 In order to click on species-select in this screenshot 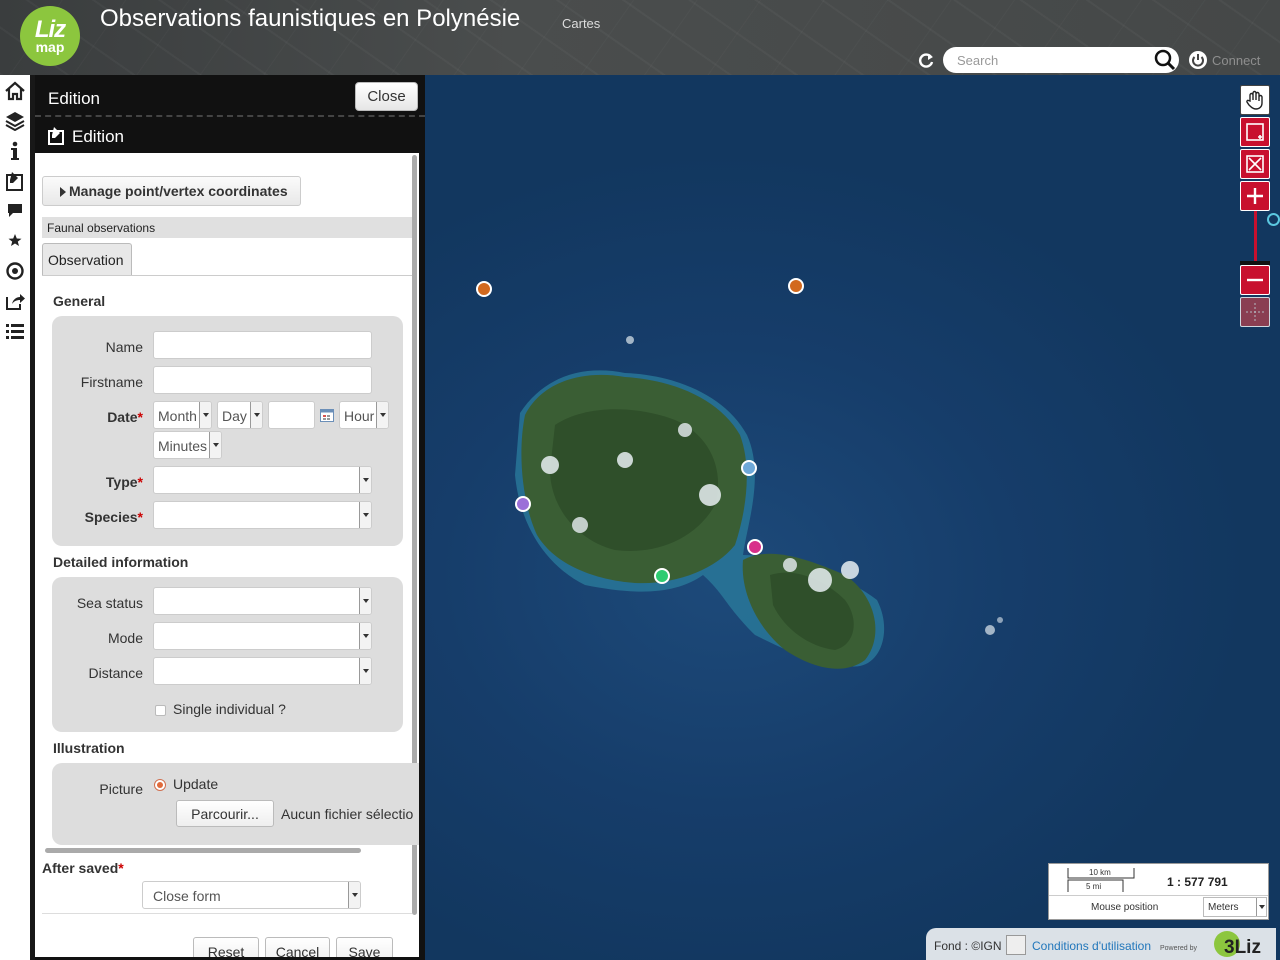, I will do `click(262, 515)`.